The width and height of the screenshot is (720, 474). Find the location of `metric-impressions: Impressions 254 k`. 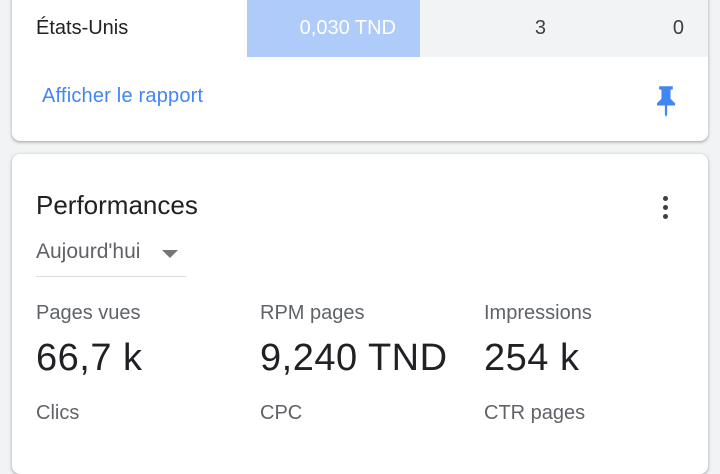

metric-impressions: Impressions 254 k is located at coordinates (594, 341).